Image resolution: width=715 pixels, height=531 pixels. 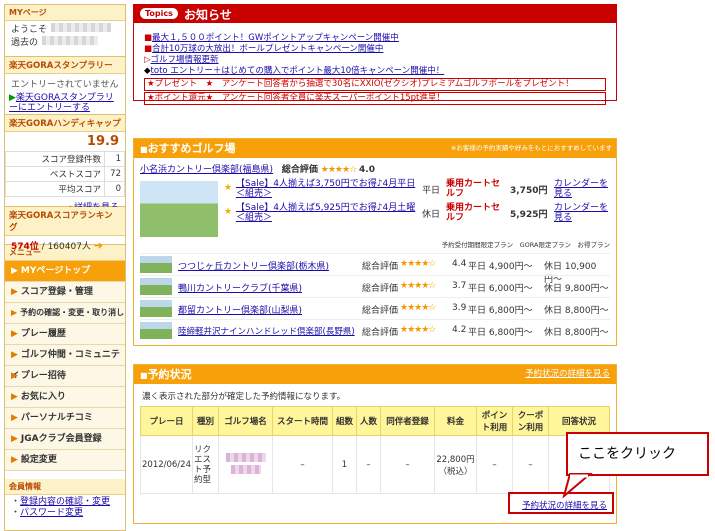 What do you see at coordinates (567, 374) in the screenshot?
I see `reservation-detail-link-top: 予約状況の詳細を見る` at bounding box center [567, 374].